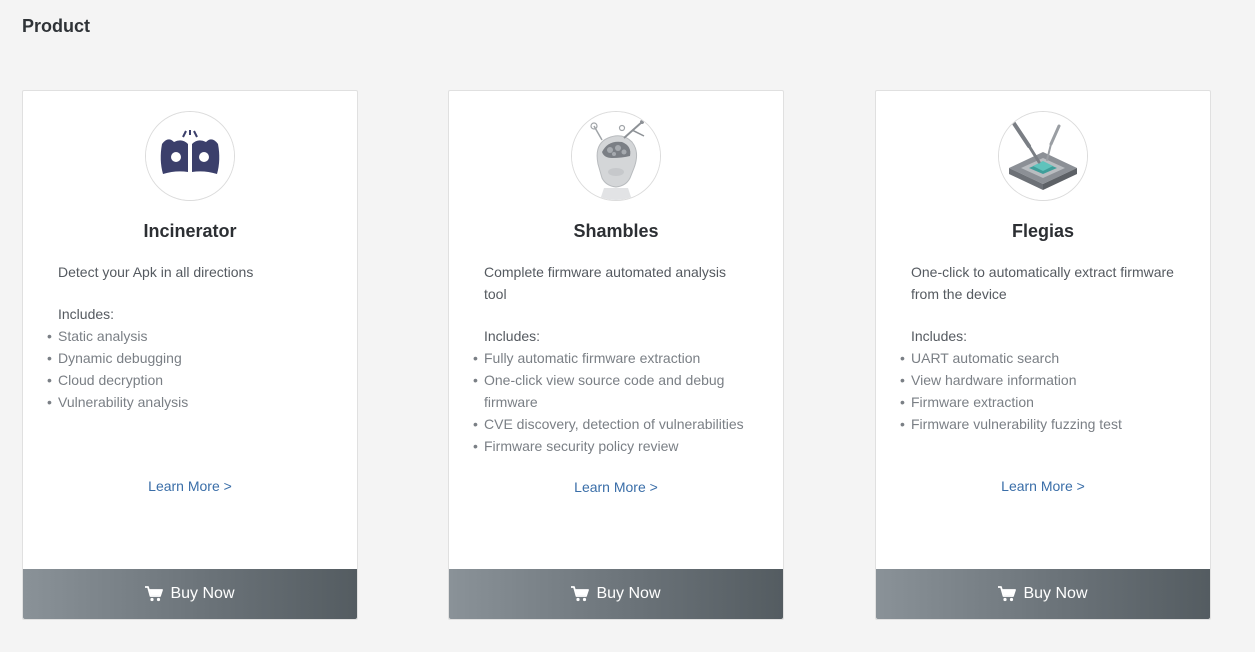  I want to click on list-item: Static analysis, so click(197, 336).